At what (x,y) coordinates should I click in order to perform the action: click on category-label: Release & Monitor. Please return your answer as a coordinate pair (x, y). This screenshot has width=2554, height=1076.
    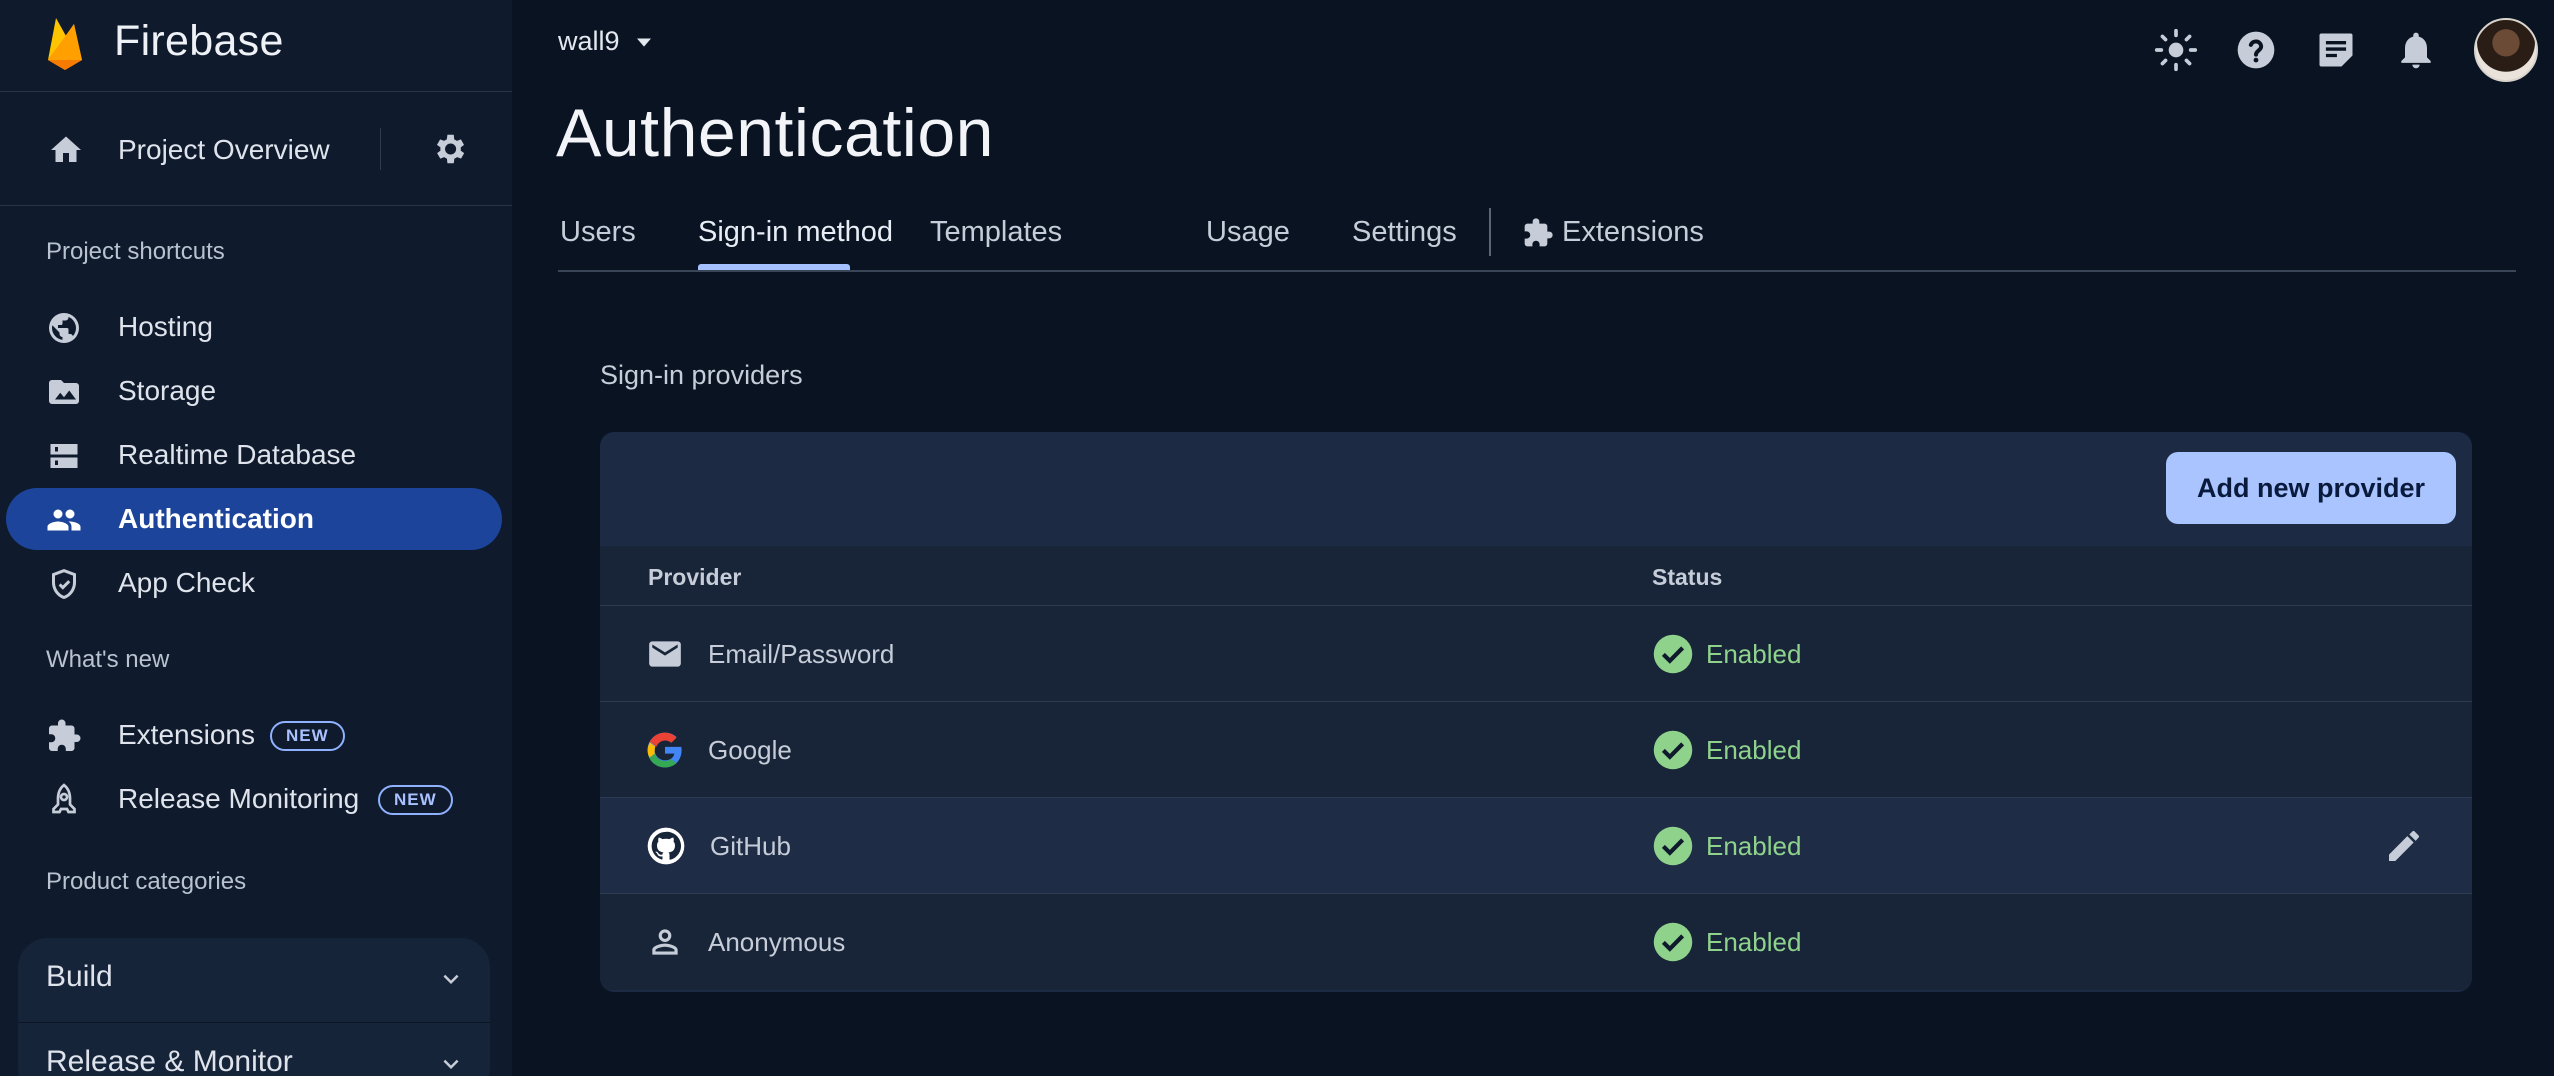
    Looking at the image, I should click on (169, 1060).